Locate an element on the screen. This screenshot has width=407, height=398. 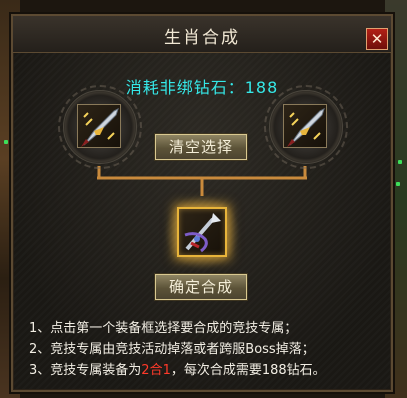
result-equipment-slot is located at coordinates (202, 232).